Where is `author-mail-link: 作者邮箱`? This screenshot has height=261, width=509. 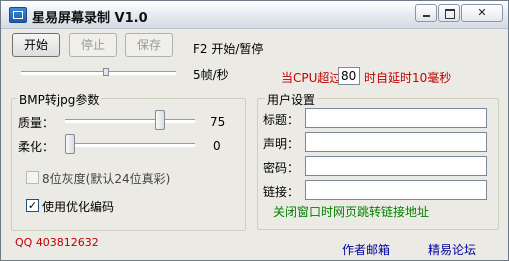 author-mail-link: 作者邮箱 is located at coordinates (366, 249).